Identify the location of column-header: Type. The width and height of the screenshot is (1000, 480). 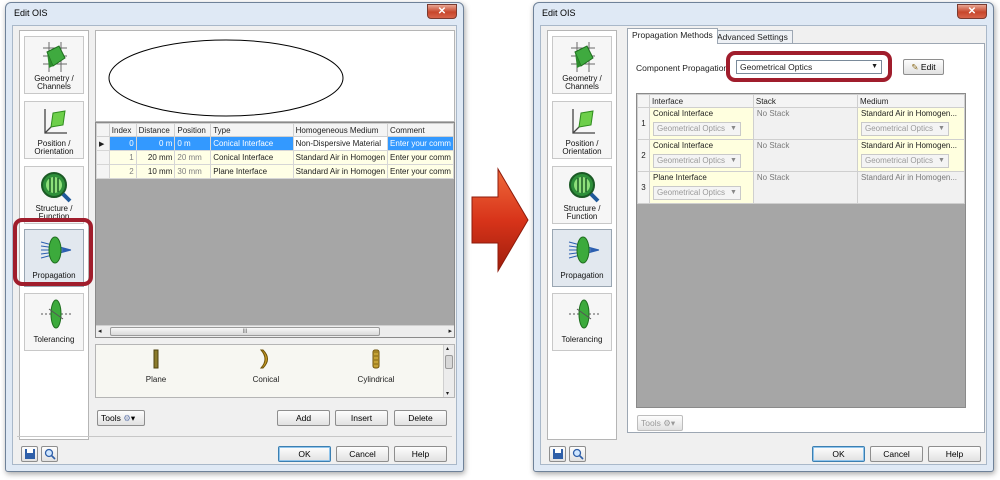
(252, 130).